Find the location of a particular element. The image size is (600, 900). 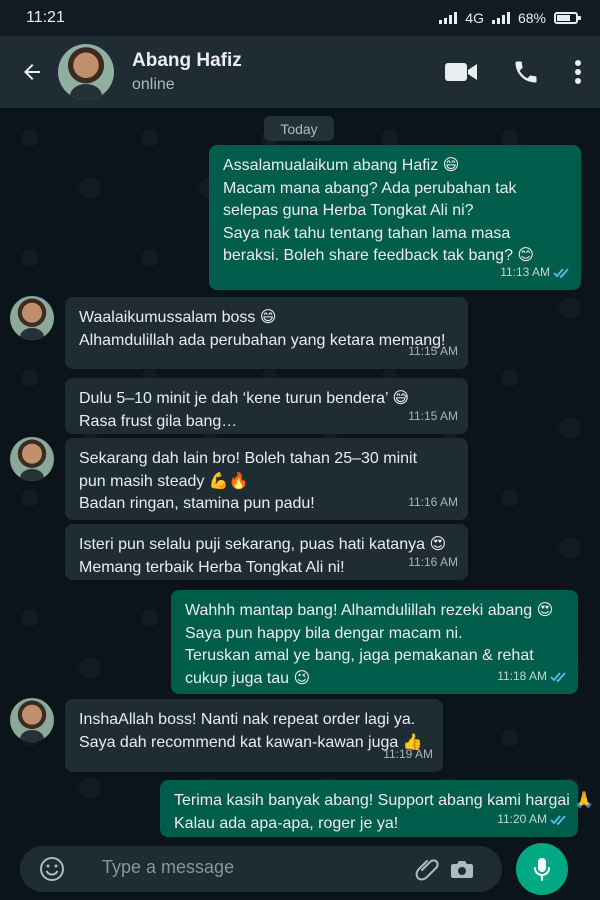

camera-icon is located at coordinates (462, 869).